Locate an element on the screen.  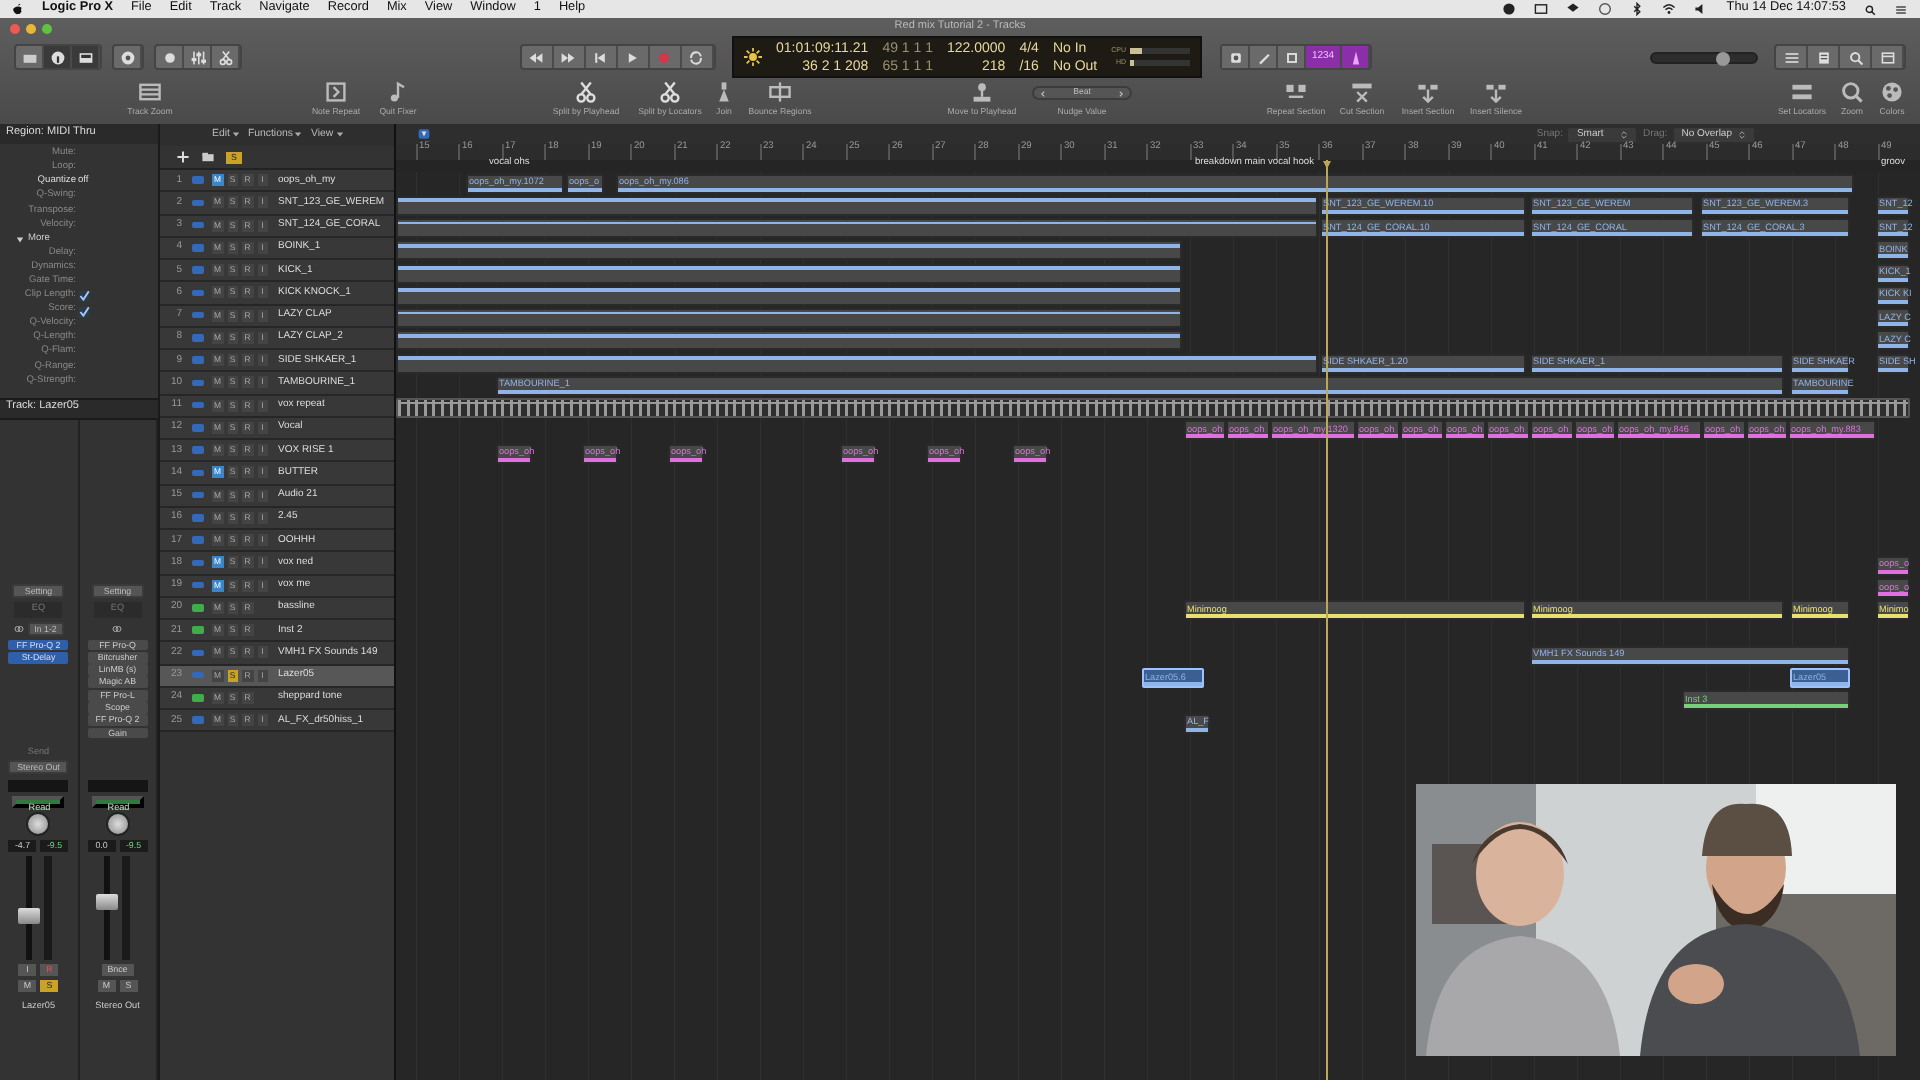
joystick-icon is located at coordinates (982, 92).